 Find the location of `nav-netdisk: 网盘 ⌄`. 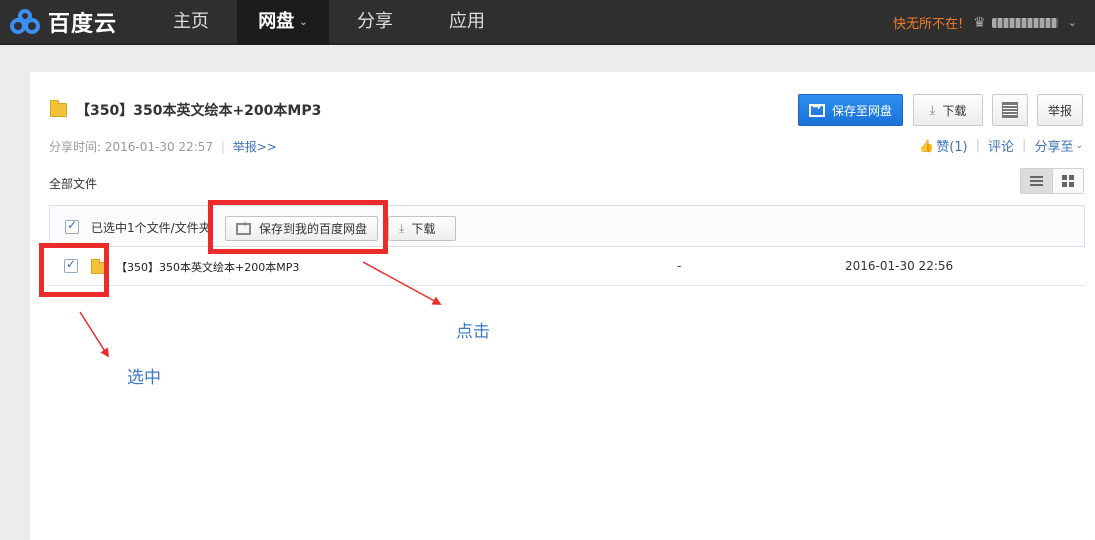

nav-netdisk: 网盘 ⌄ is located at coordinates (283, 22).